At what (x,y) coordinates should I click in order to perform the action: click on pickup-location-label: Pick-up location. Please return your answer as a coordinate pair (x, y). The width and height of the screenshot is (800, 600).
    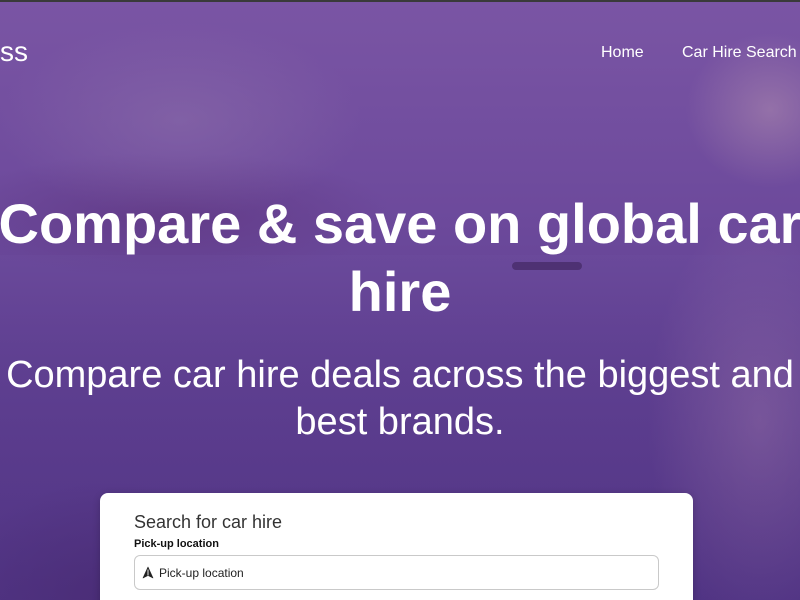
    Looking at the image, I should click on (176, 544).